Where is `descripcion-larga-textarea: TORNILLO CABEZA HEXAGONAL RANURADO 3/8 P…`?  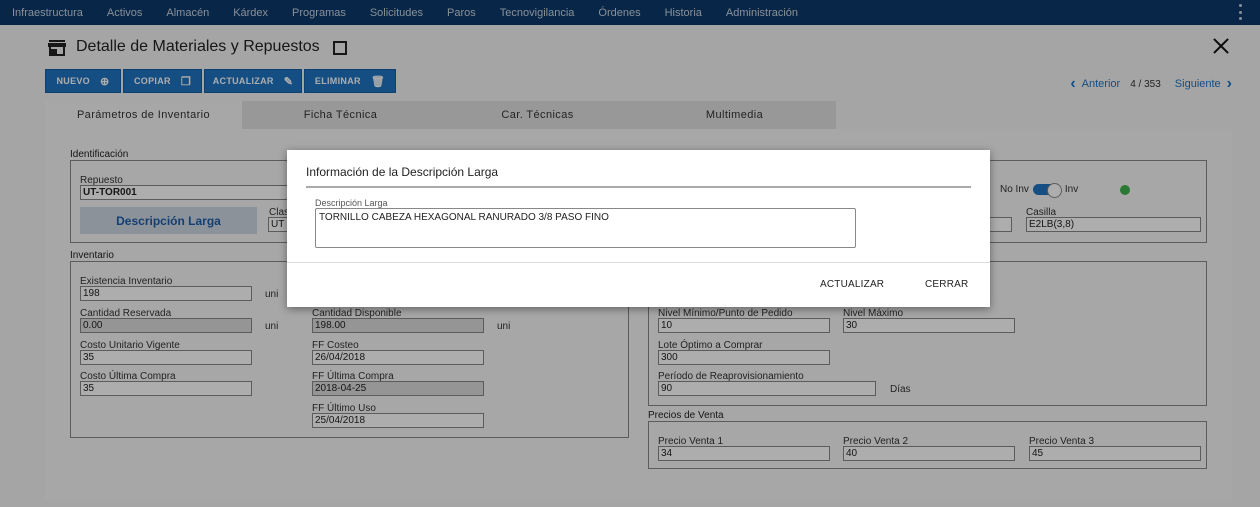
descripcion-larga-textarea: TORNILLO CABEZA HEXAGONAL RANURADO 3/8 P… is located at coordinates (585, 228).